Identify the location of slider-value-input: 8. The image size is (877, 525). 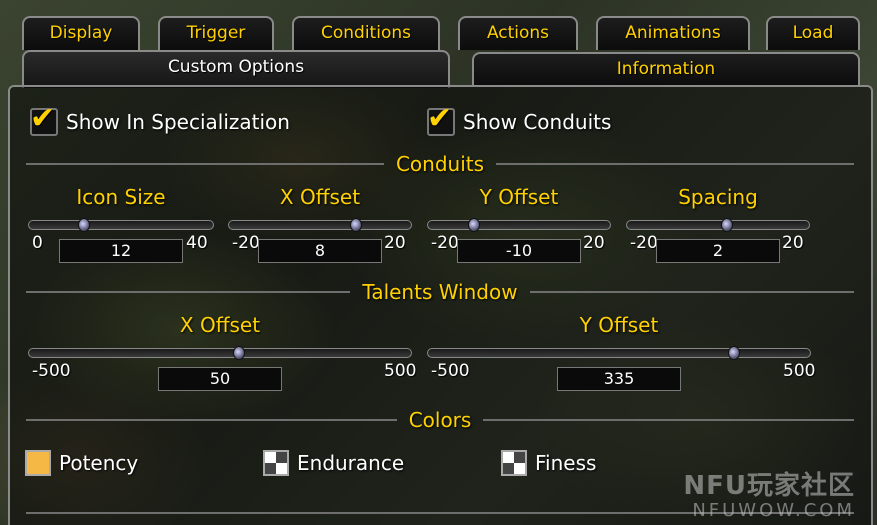
(320, 251).